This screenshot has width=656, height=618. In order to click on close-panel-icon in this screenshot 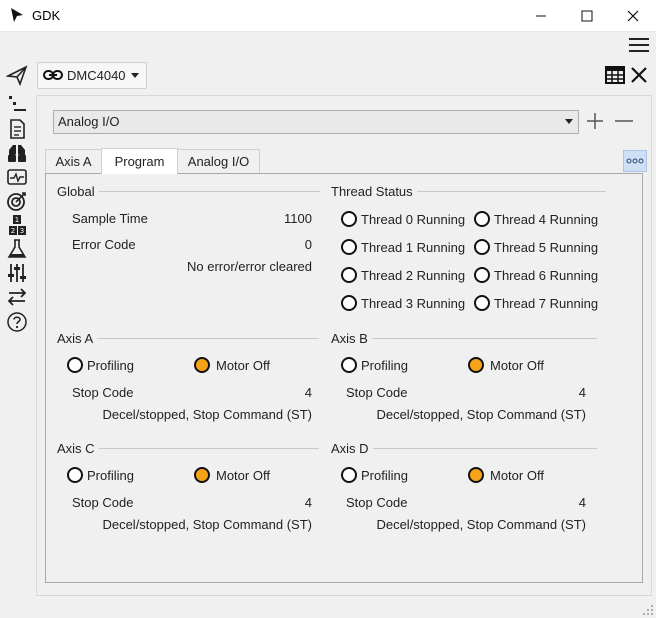, I will do `click(639, 75)`.